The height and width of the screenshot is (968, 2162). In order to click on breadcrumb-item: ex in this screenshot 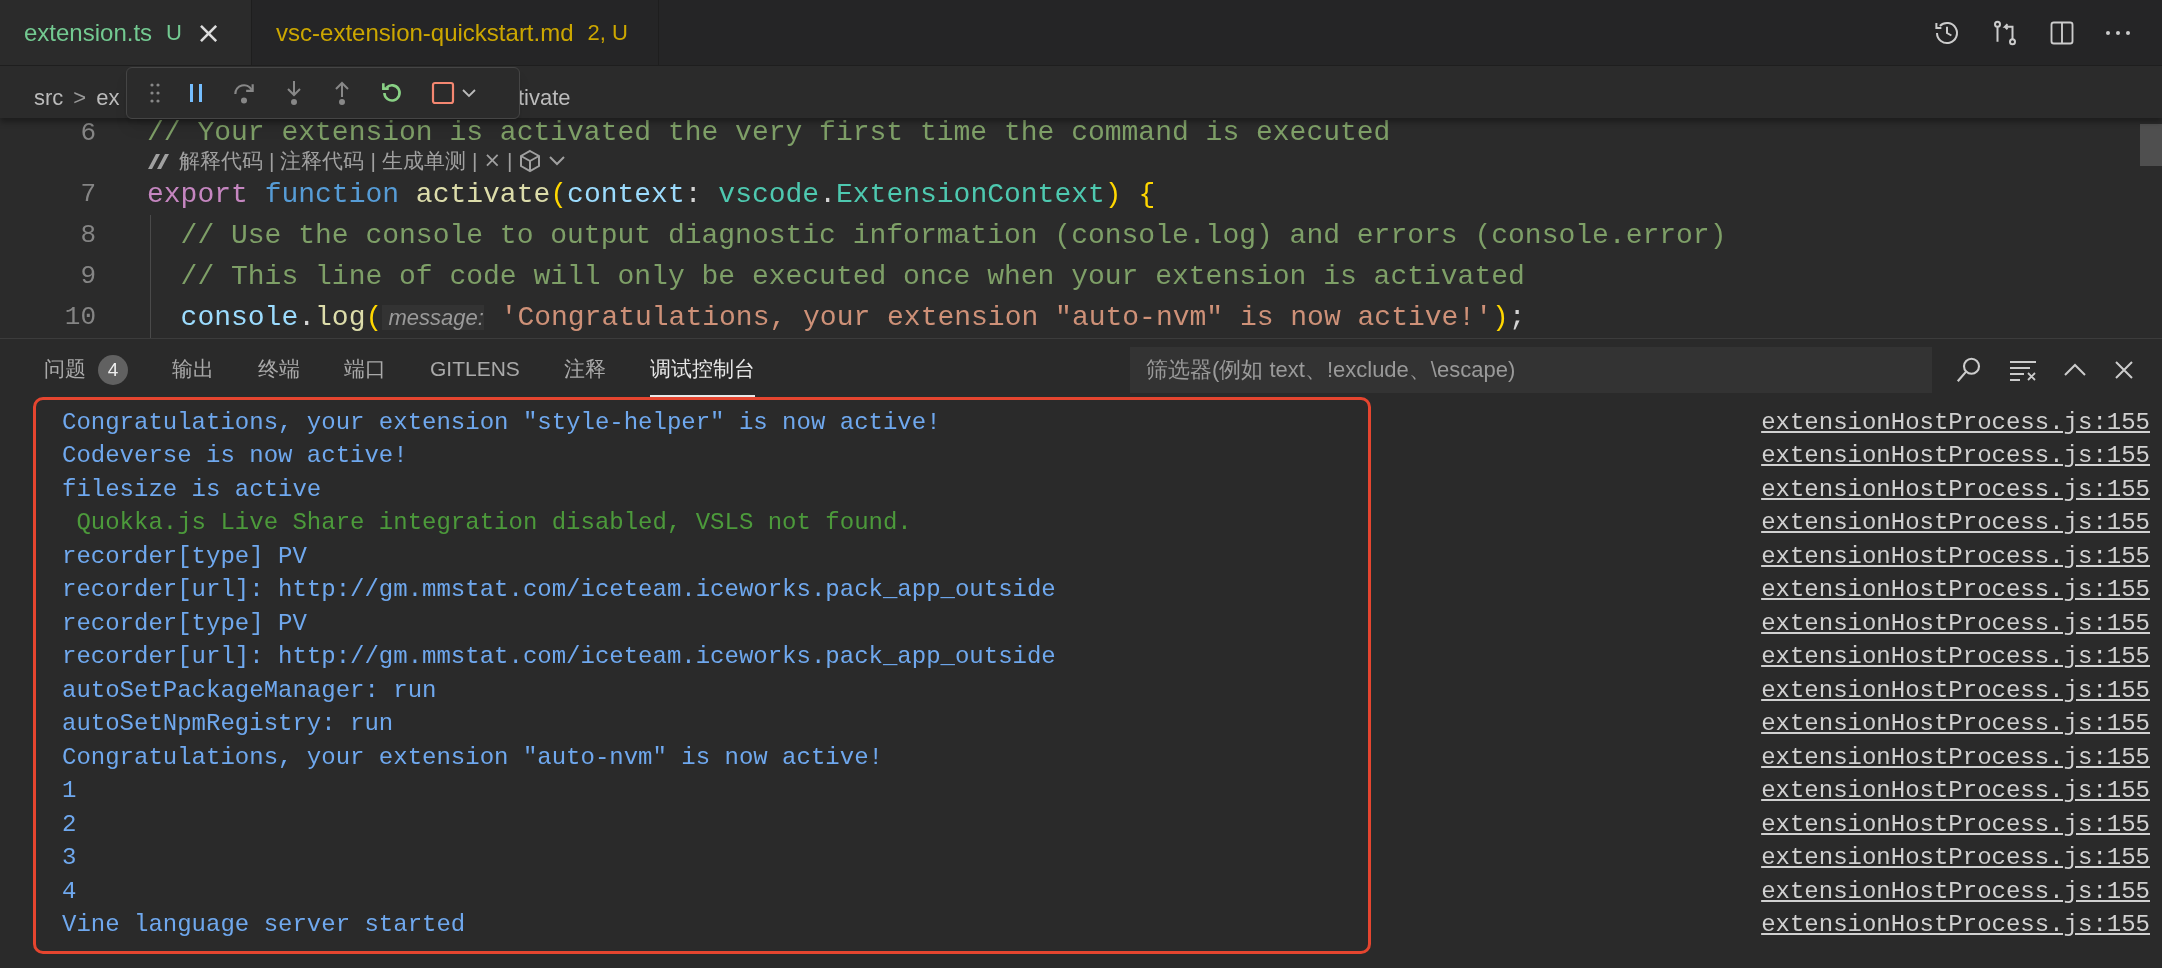, I will do `click(108, 97)`.